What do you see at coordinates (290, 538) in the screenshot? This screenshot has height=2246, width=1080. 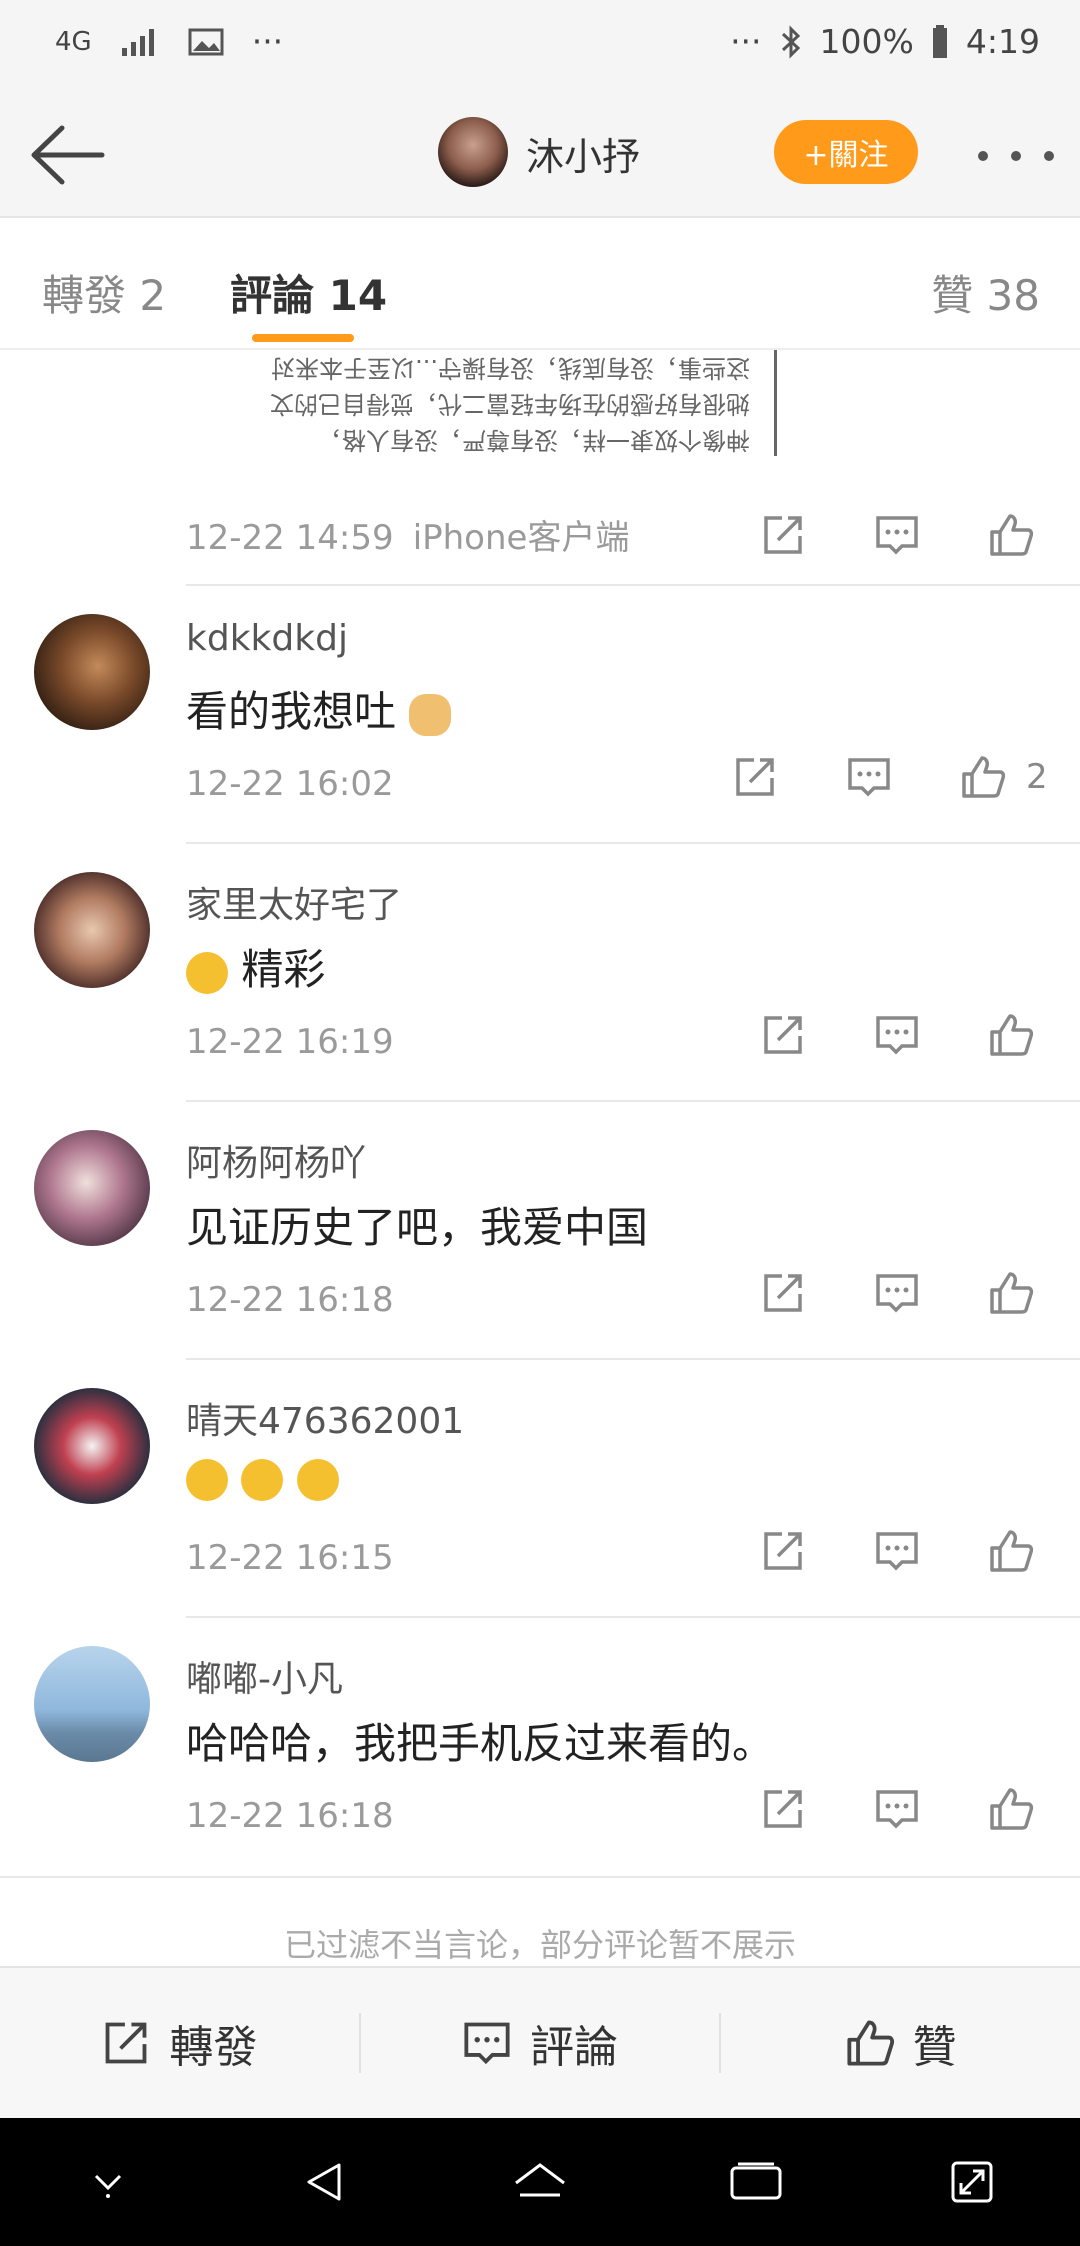 I see `post-time: 12-22 14:59` at bounding box center [290, 538].